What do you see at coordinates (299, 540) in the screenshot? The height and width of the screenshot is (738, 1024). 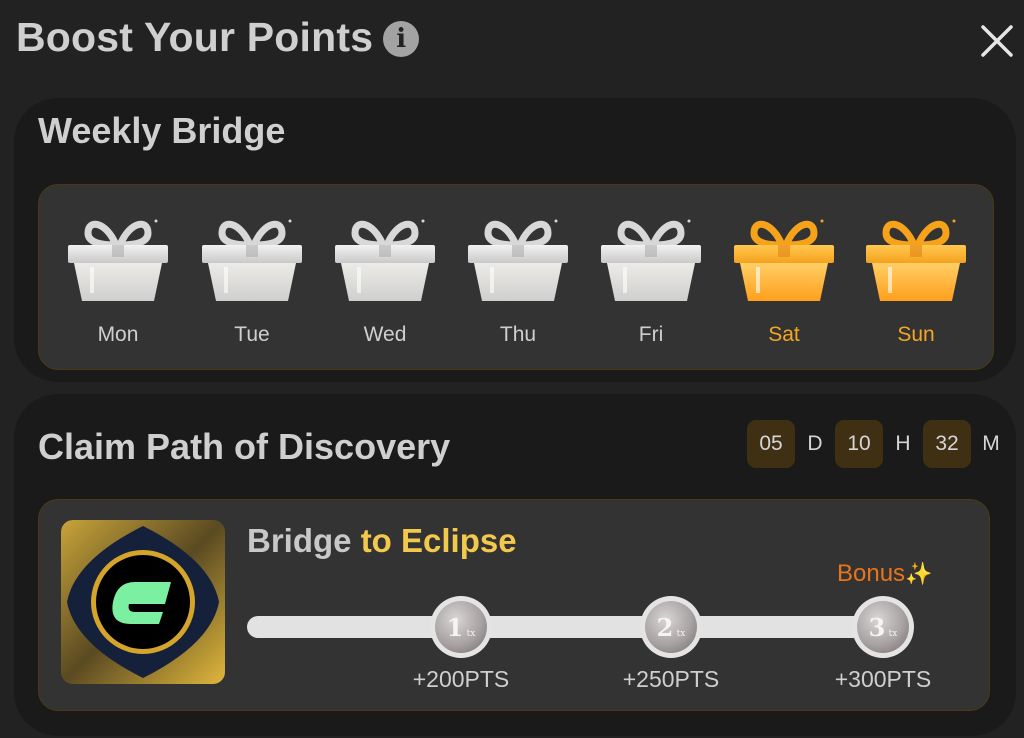 I see `task-title-action: Bridge` at bounding box center [299, 540].